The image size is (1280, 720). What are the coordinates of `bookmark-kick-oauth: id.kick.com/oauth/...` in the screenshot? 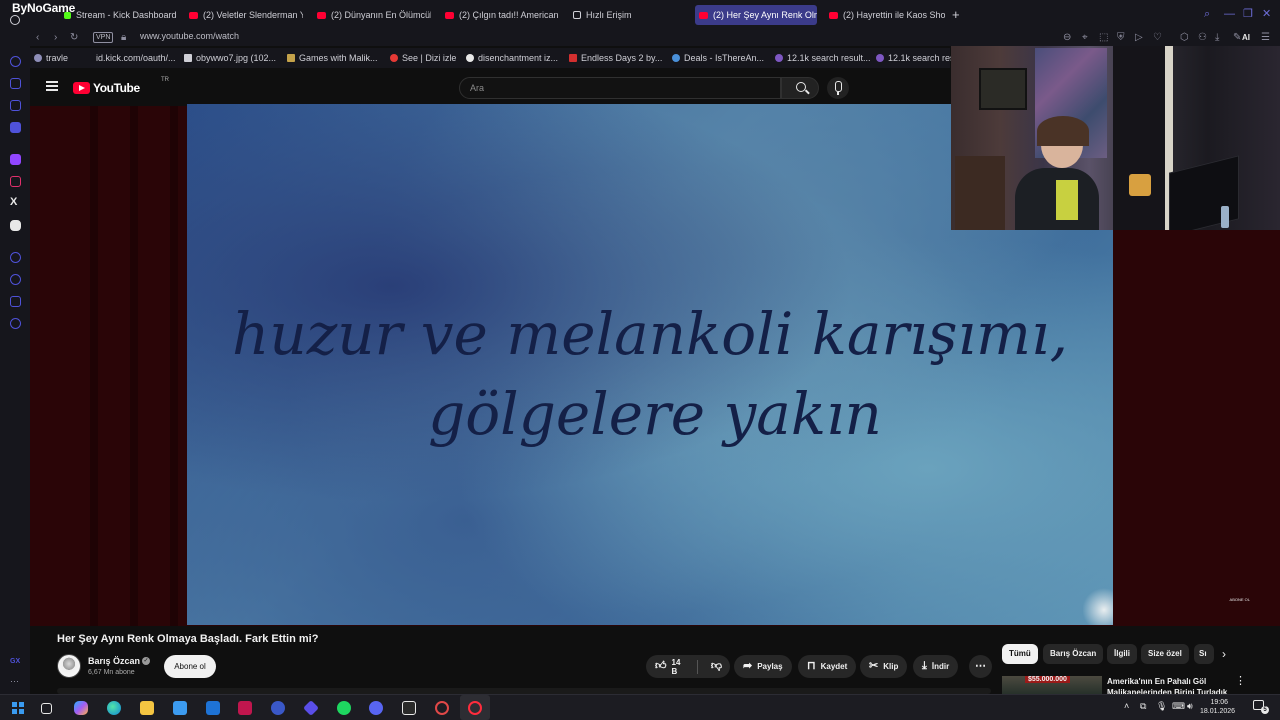 It's located at (136, 58).